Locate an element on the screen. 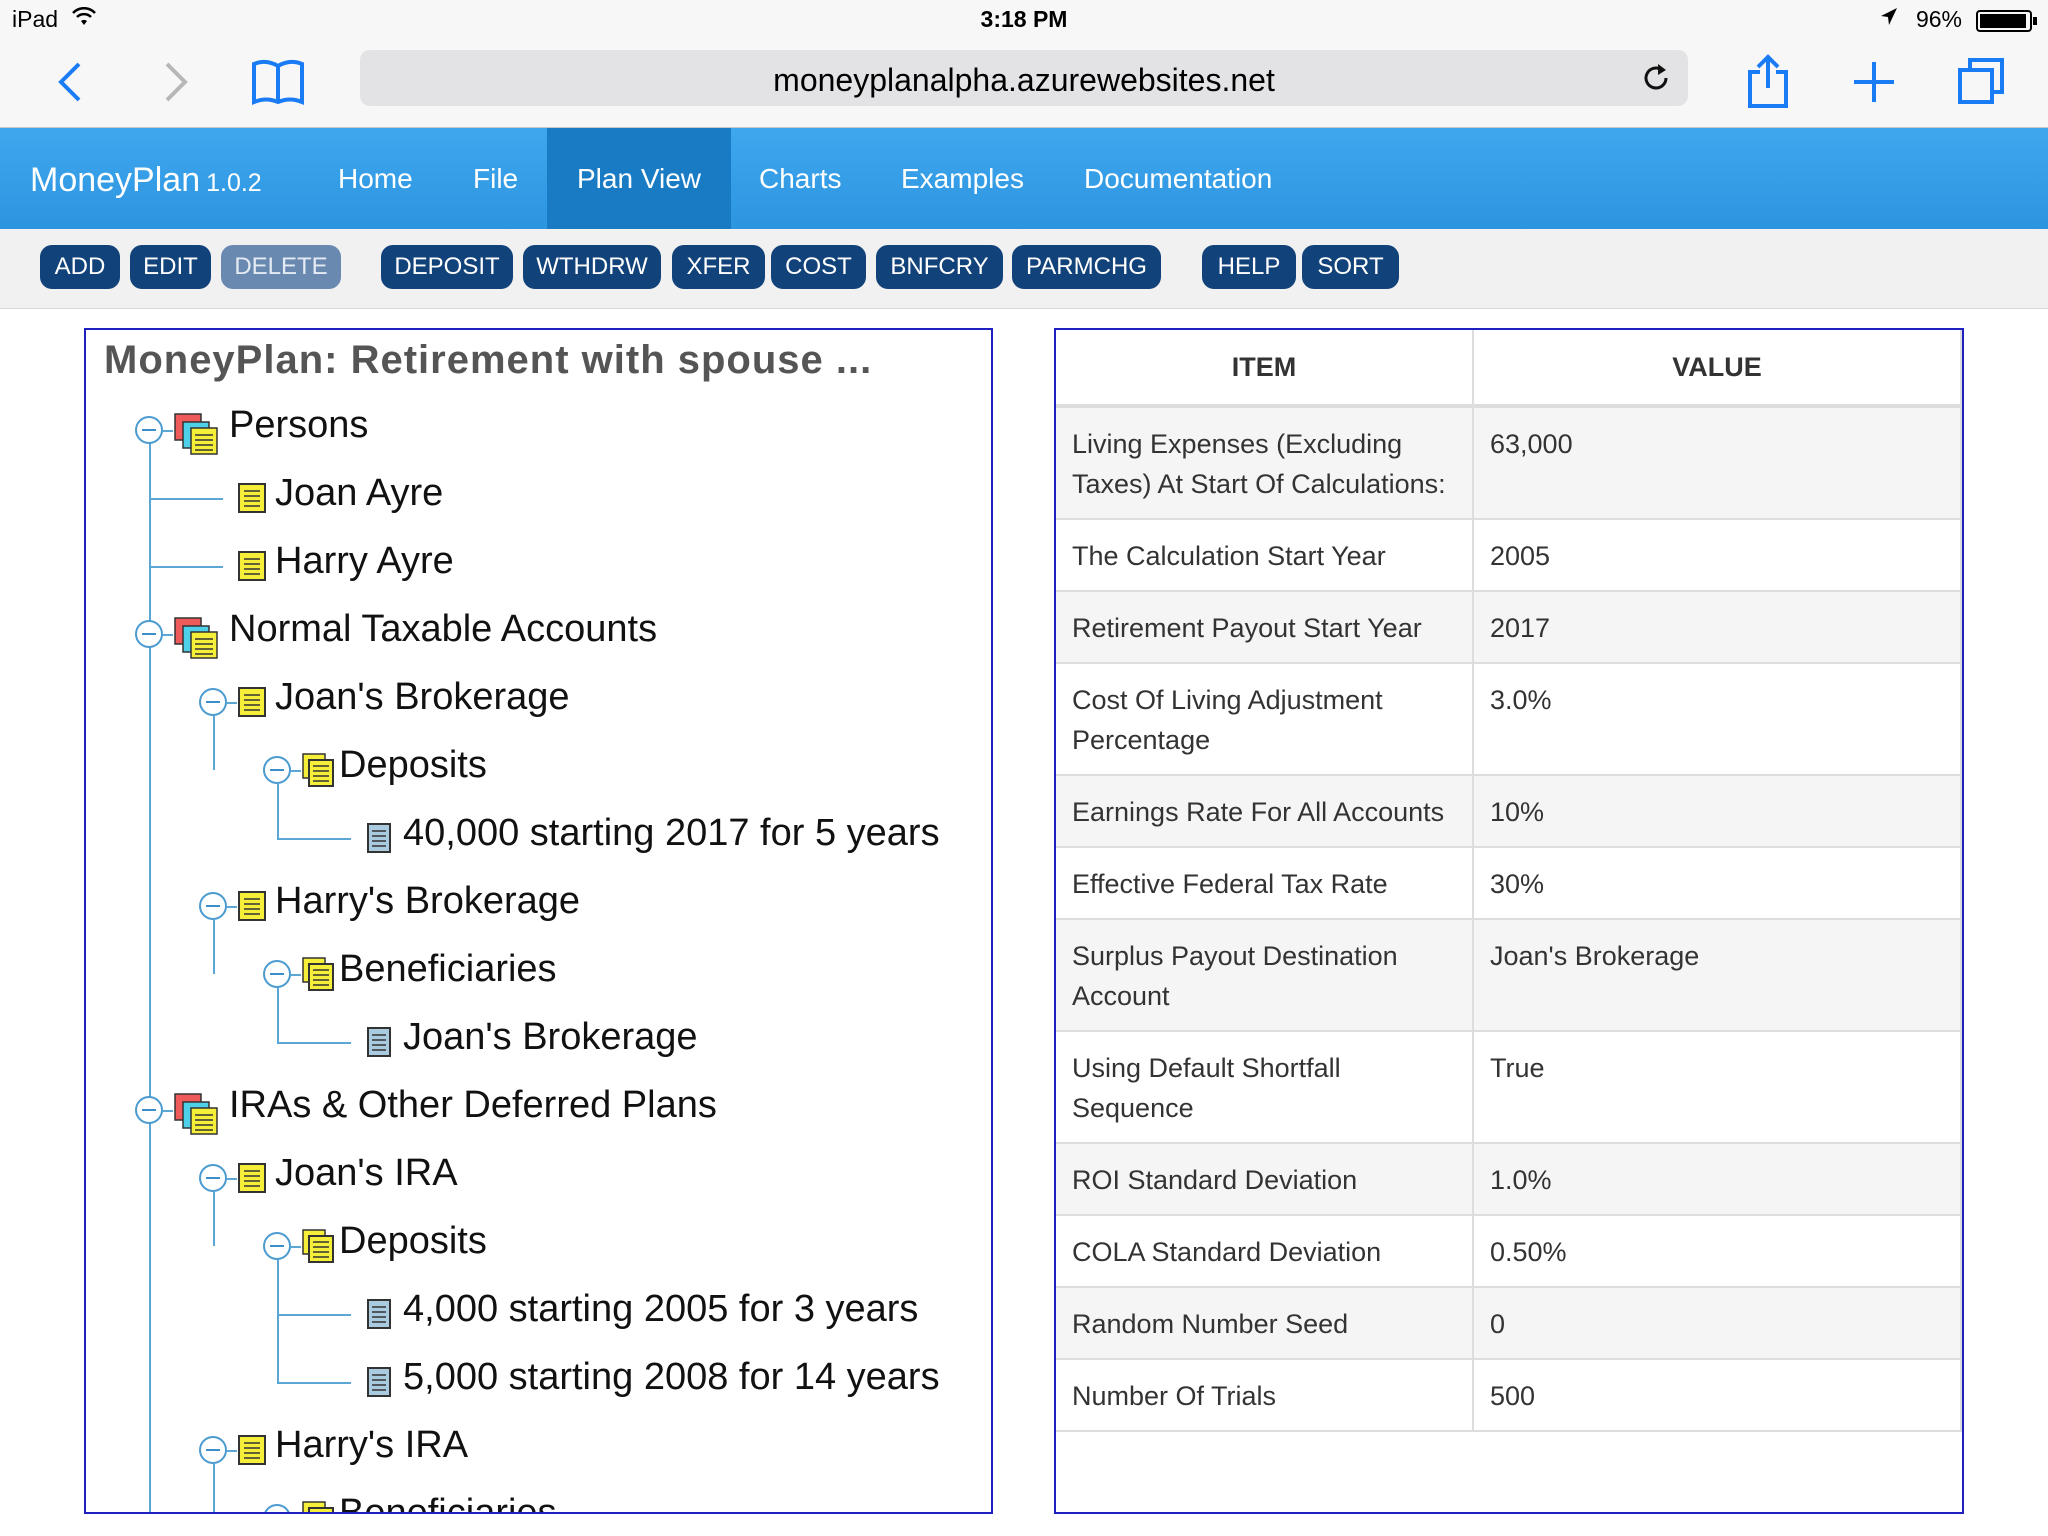 This screenshot has height=1536, width=2048. table-row: Retirement Payout Start Year 2017 is located at coordinates (1509, 627).